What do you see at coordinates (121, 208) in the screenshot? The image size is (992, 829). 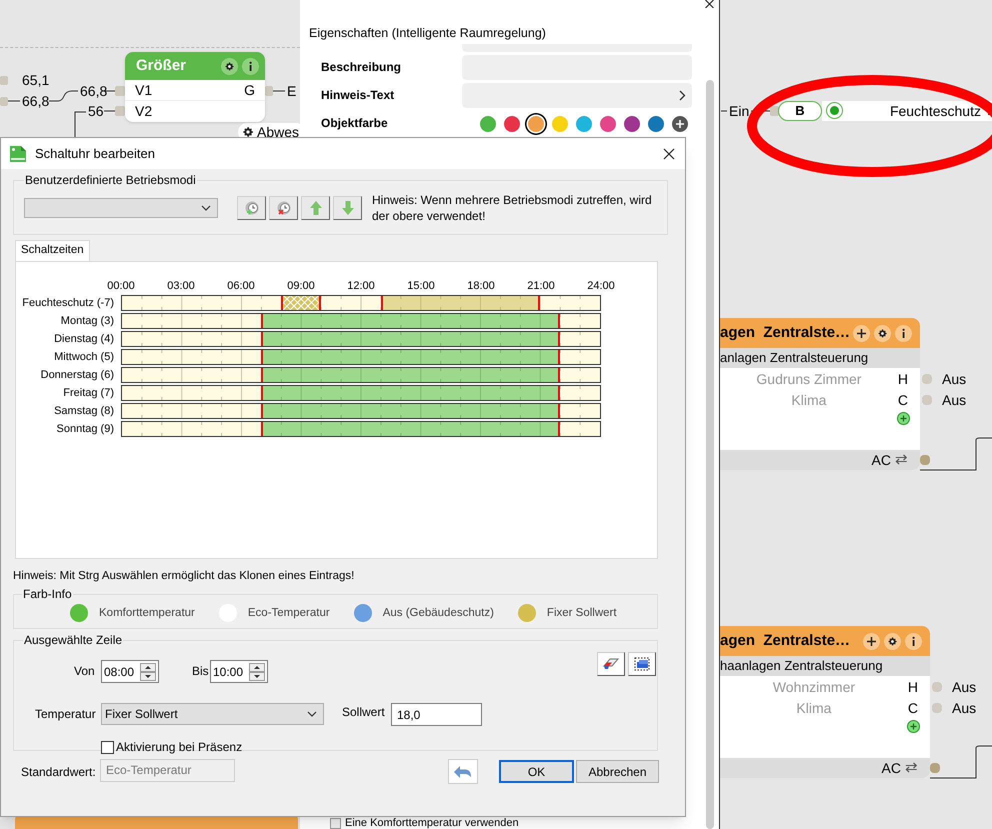 I see `dropdown` at bounding box center [121, 208].